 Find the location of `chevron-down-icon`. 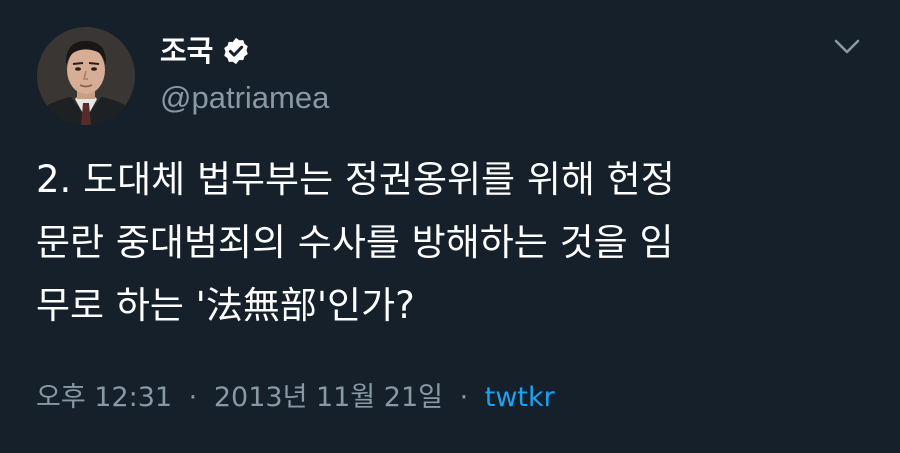

chevron-down-icon is located at coordinates (847, 47).